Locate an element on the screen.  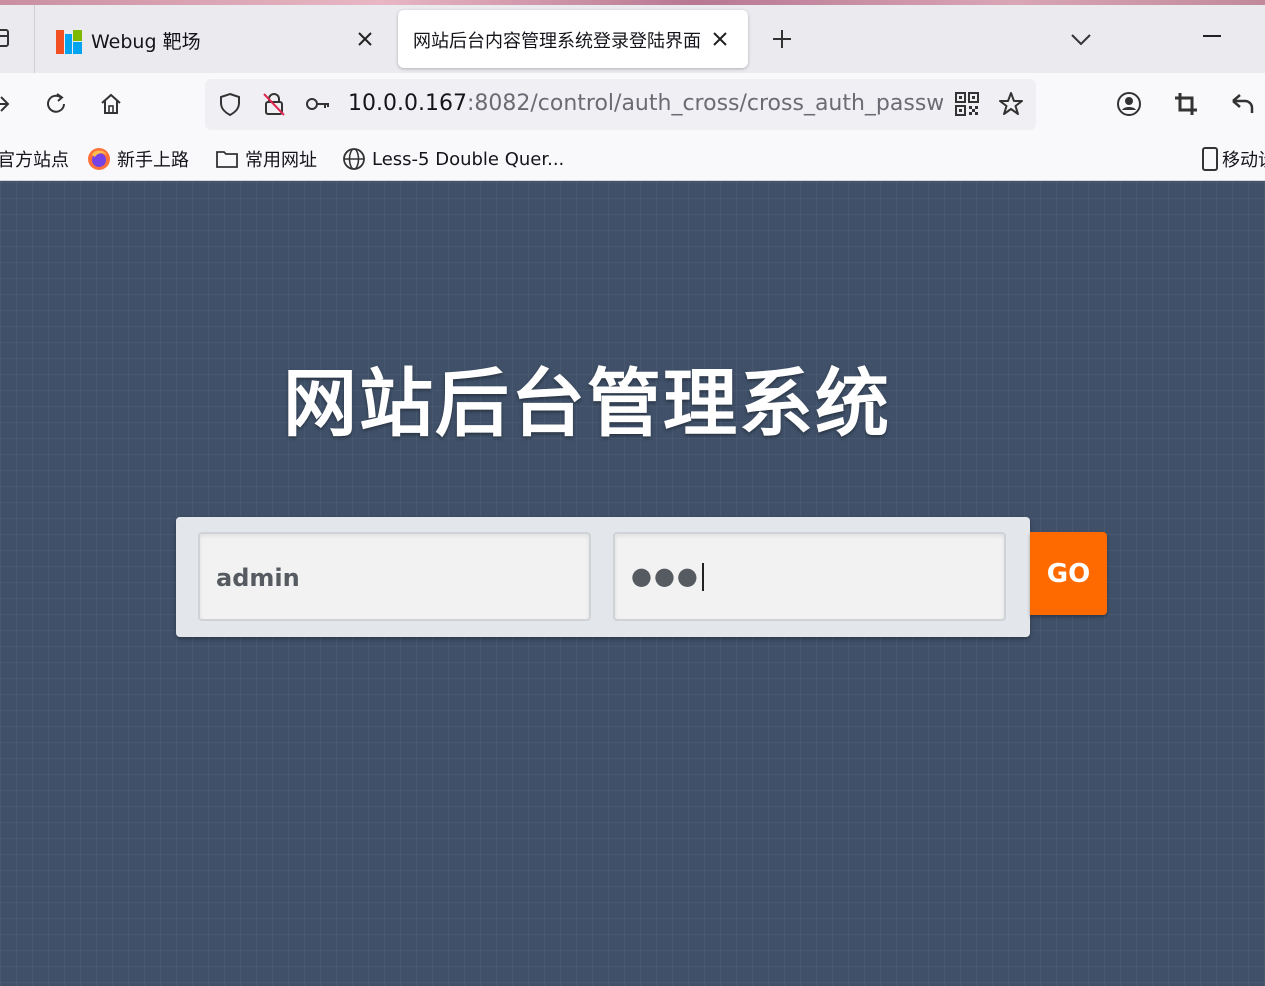
qr-code-icon is located at coordinates (967, 104).